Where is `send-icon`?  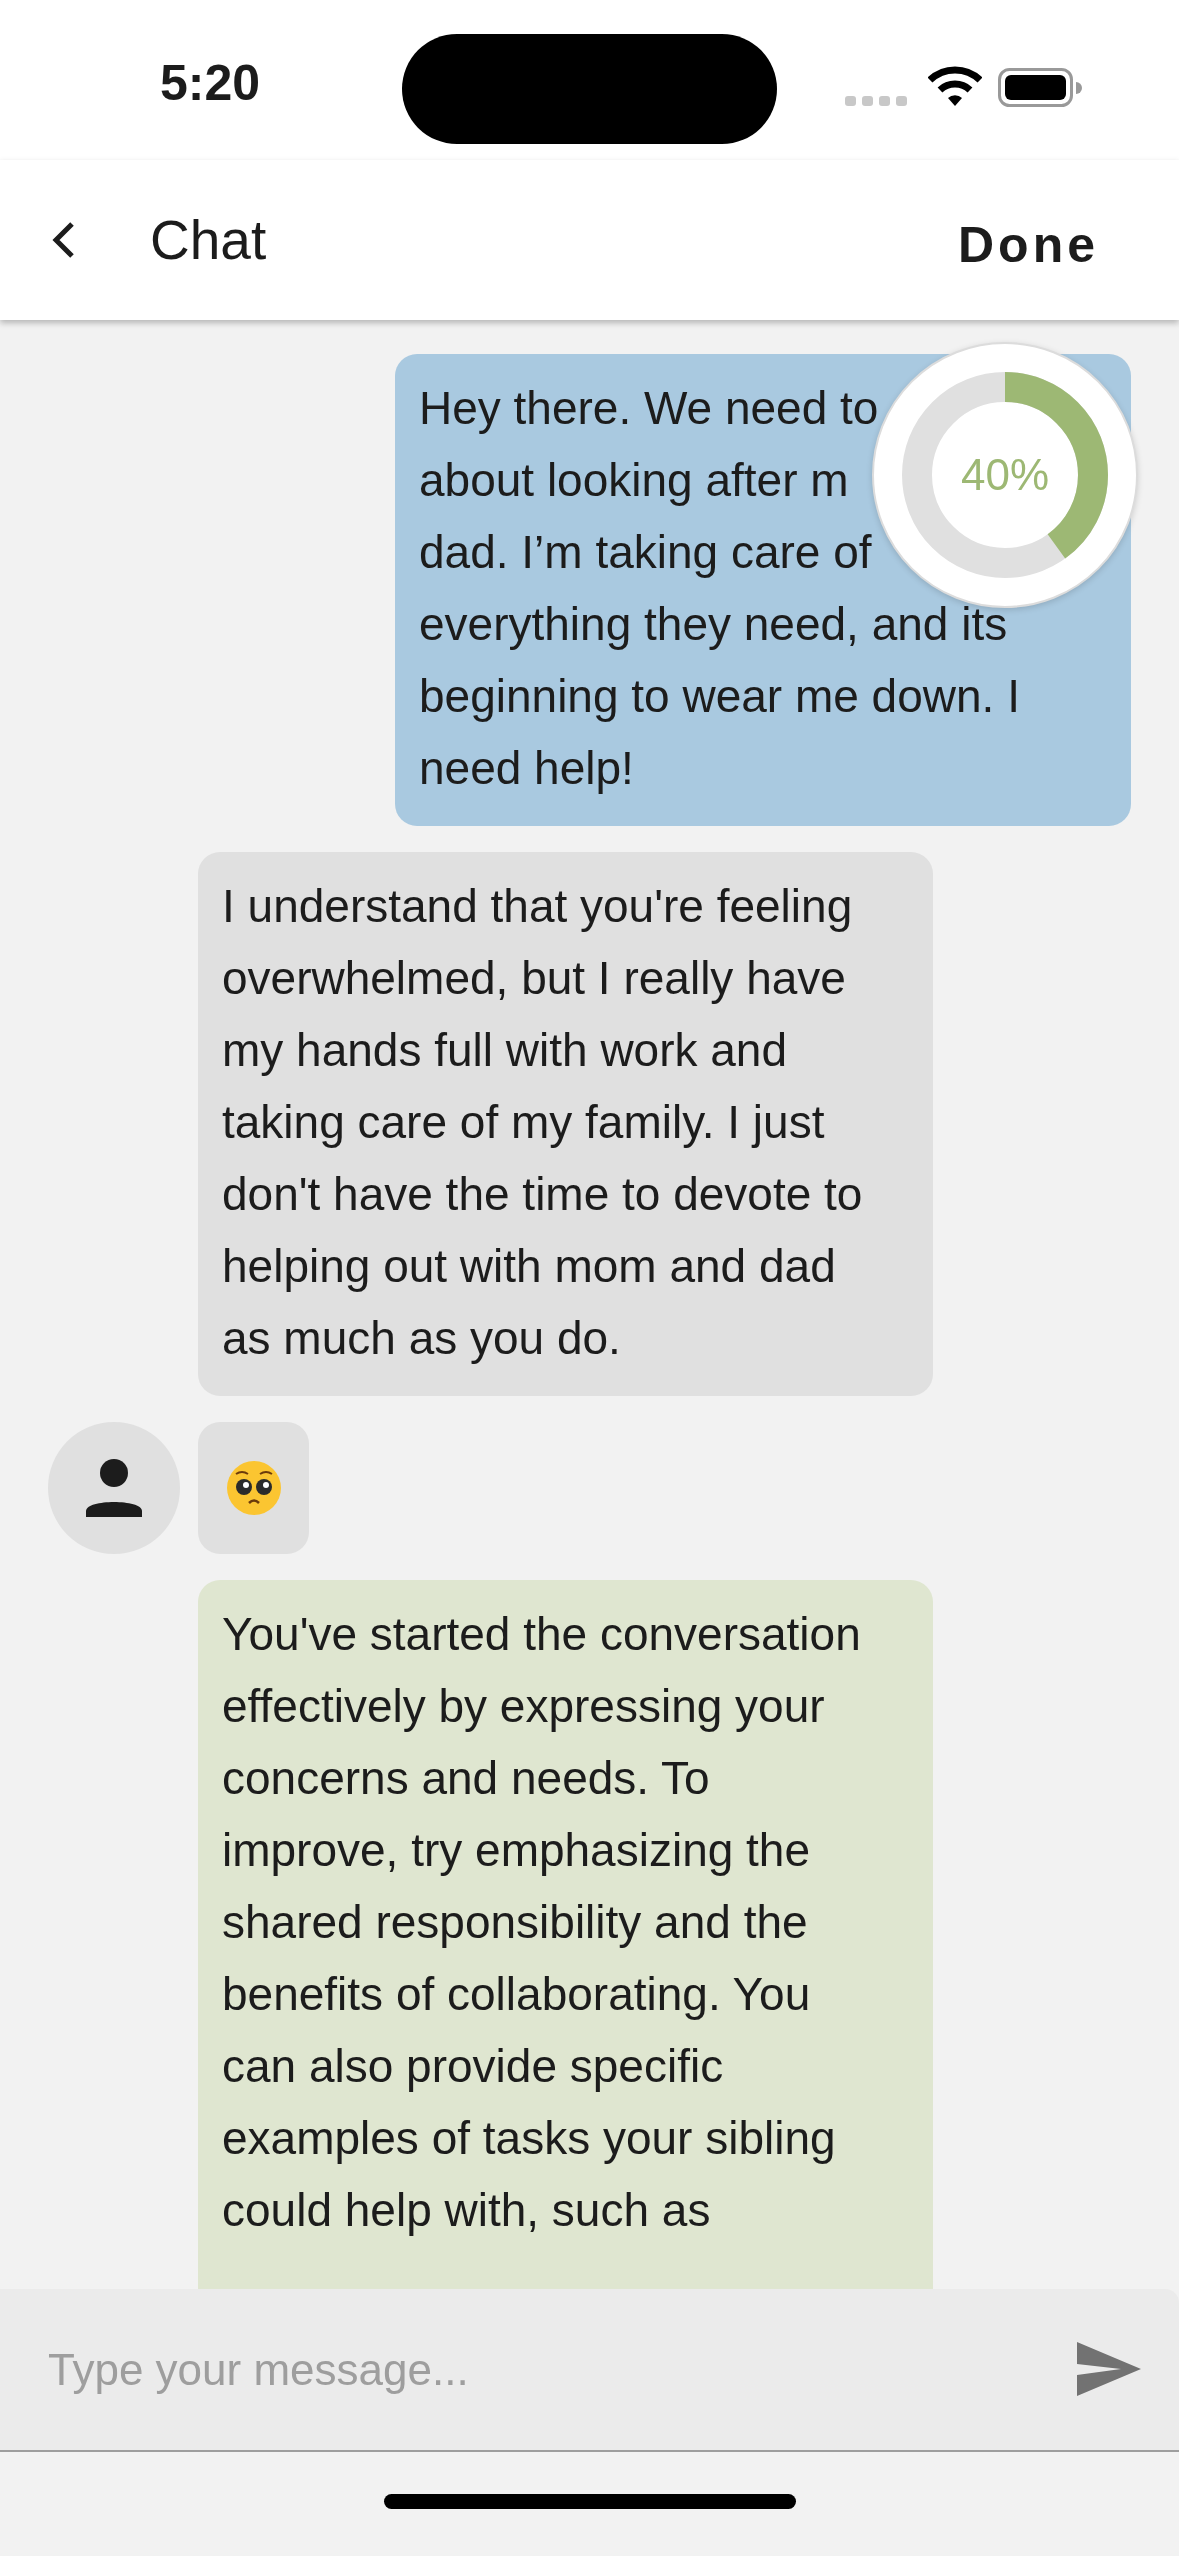 send-icon is located at coordinates (1109, 2369).